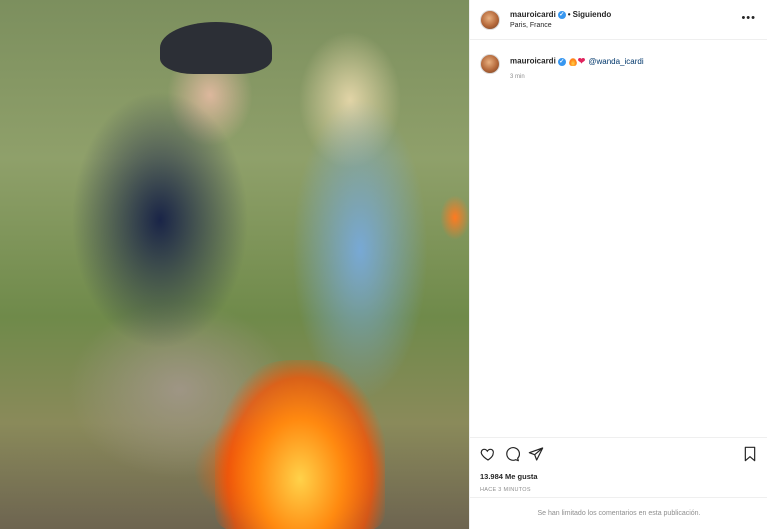 Image resolution: width=767 pixels, height=529 pixels. Describe the element at coordinates (572, 61) in the screenshot. I see `fire-emoji-icon` at that location.